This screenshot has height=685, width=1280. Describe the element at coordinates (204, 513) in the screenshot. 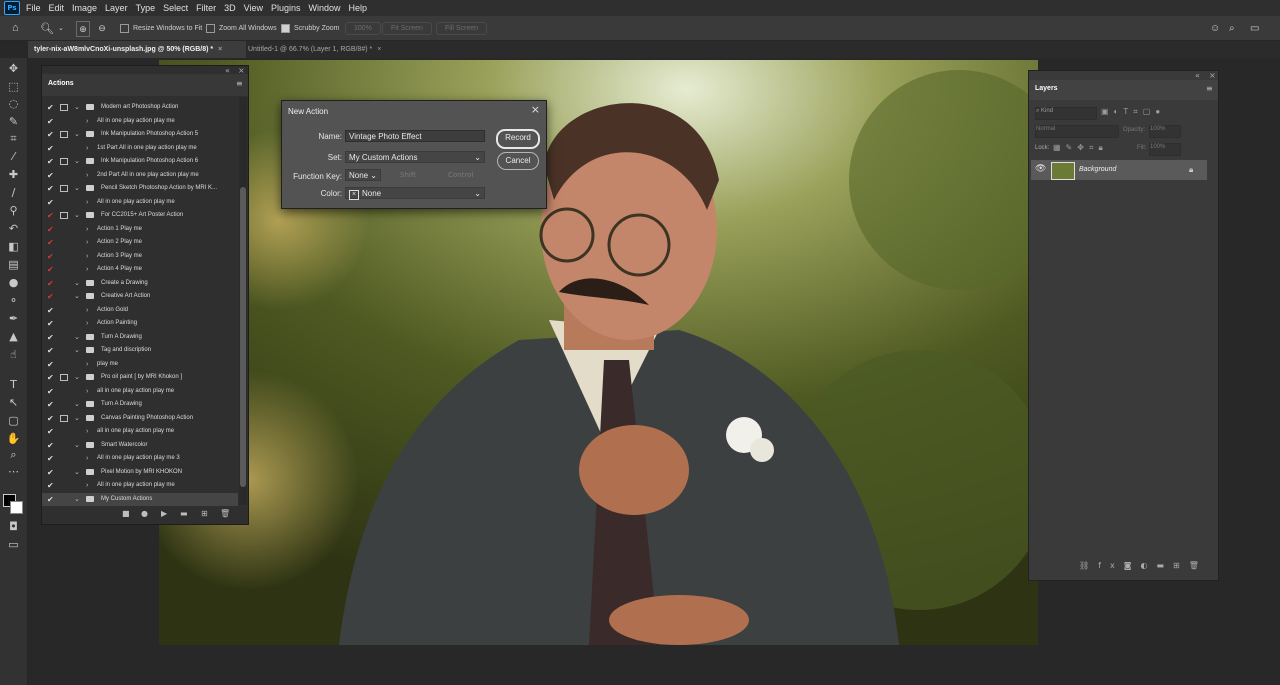

I see `new-action-icon: ⊞` at that location.